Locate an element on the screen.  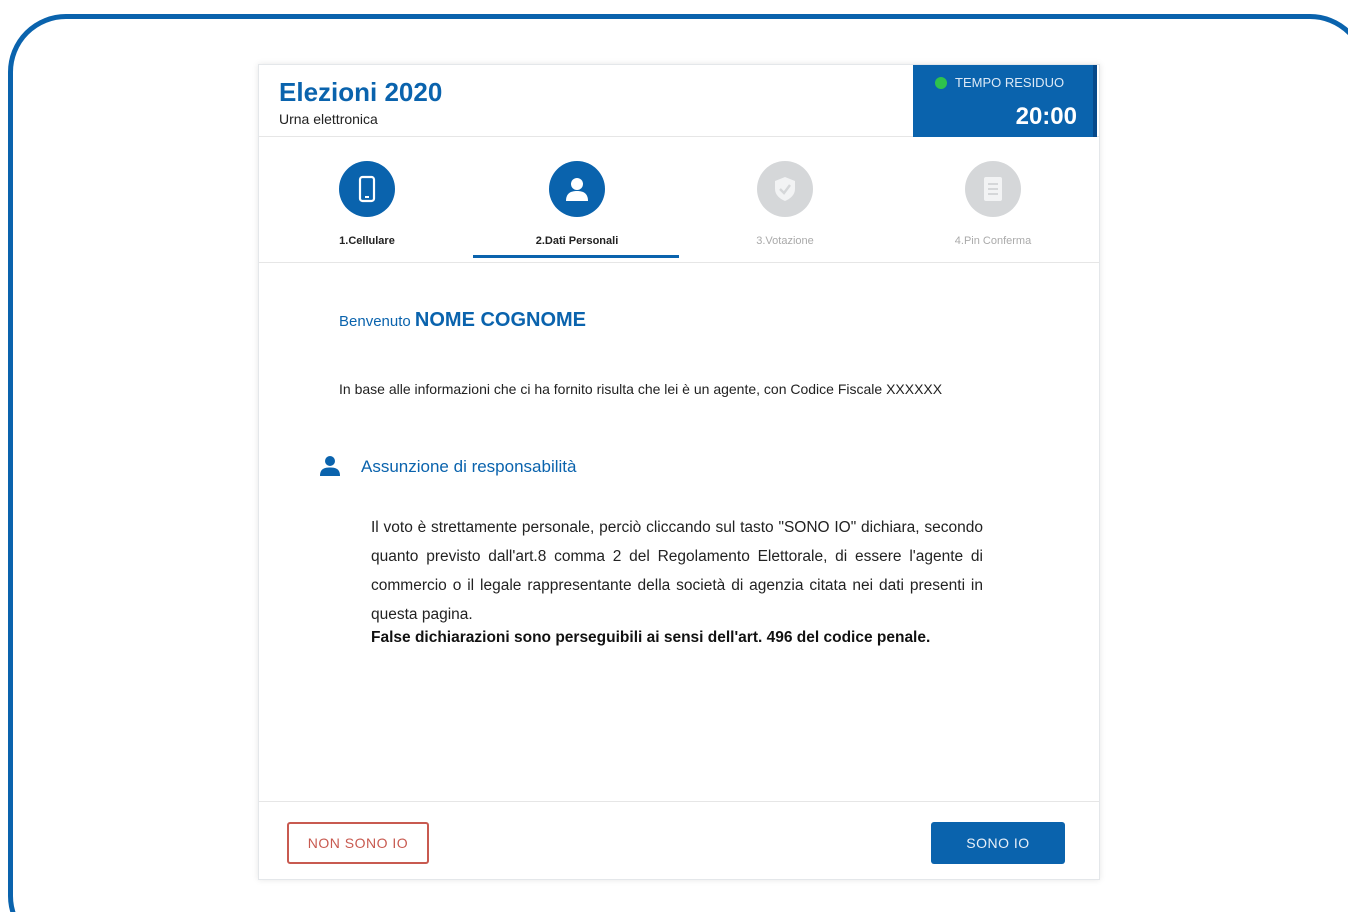
timer-status-dot is located at coordinates (941, 83).